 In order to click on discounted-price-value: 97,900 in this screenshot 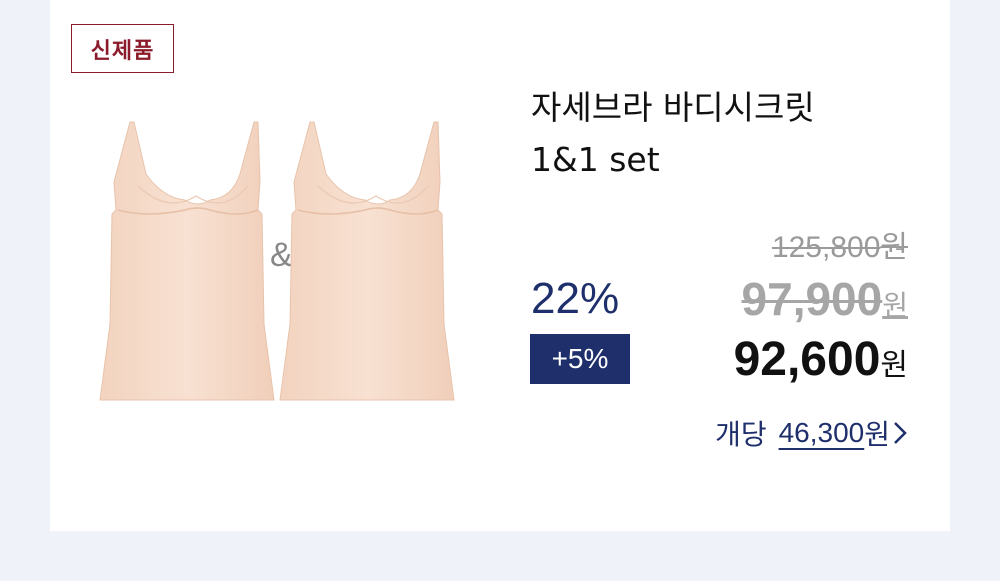, I will do `click(812, 299)`.